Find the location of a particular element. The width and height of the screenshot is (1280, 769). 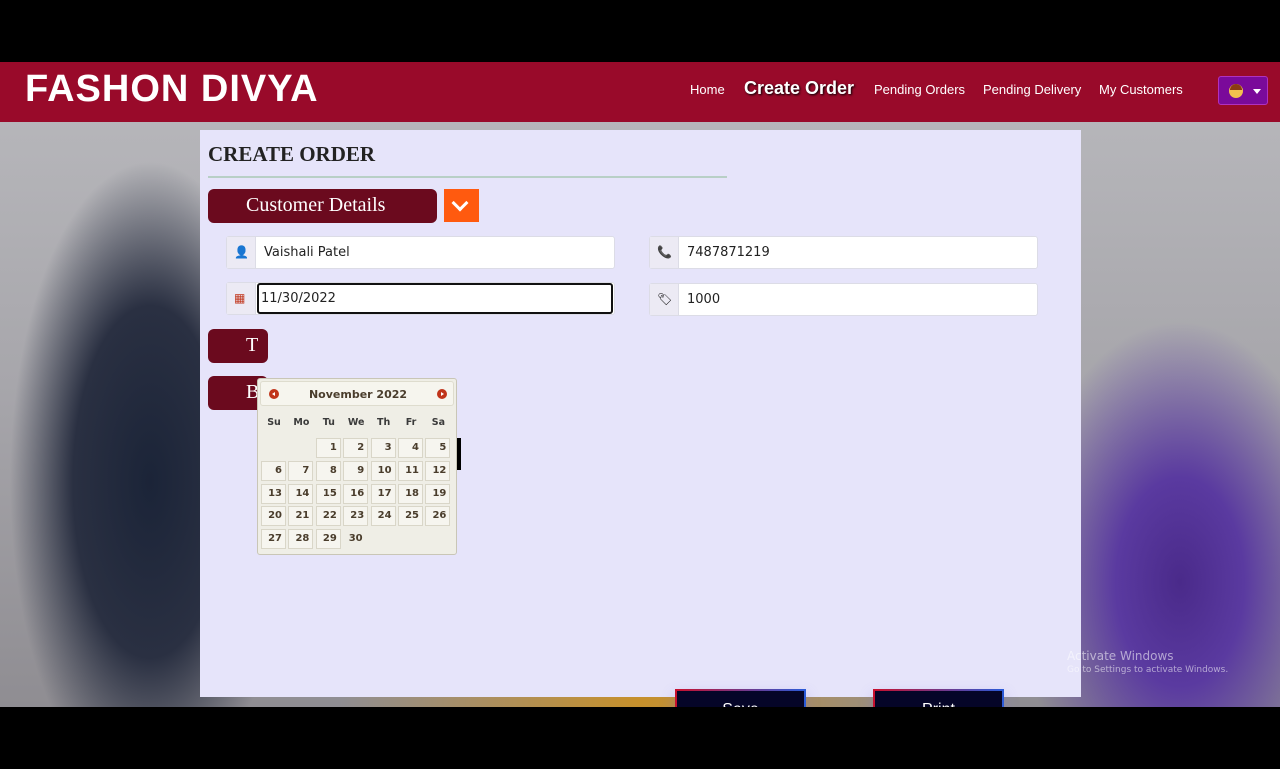

phone-icon: 📞 is located at coordinates (664, 252).